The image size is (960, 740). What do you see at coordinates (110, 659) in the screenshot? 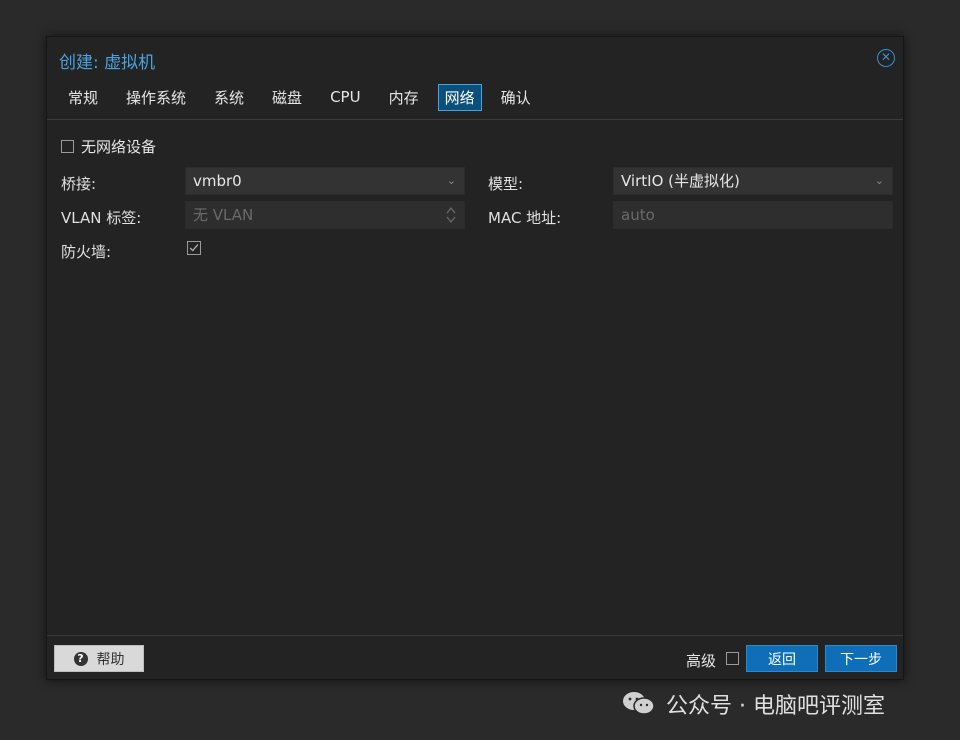
I see `help-label: 帮助` at bounding box center [110, 659].